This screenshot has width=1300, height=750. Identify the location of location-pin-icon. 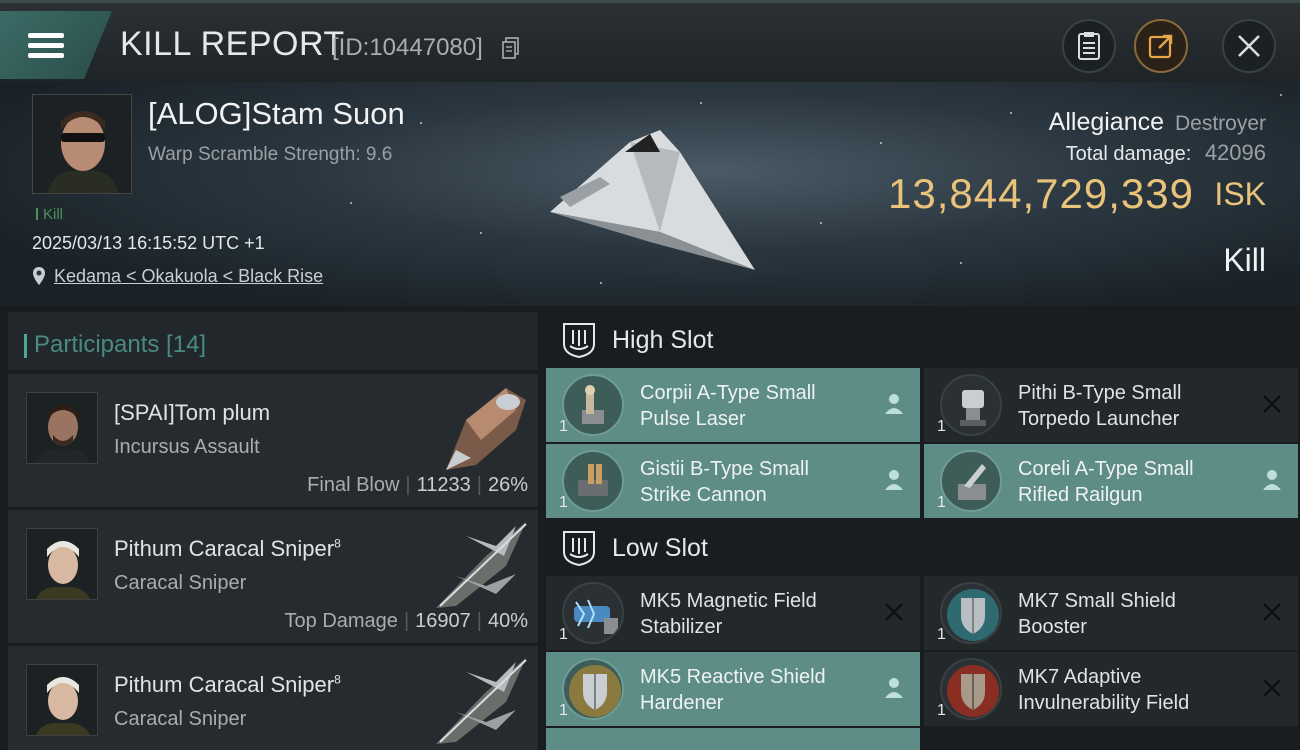
(39, 276).